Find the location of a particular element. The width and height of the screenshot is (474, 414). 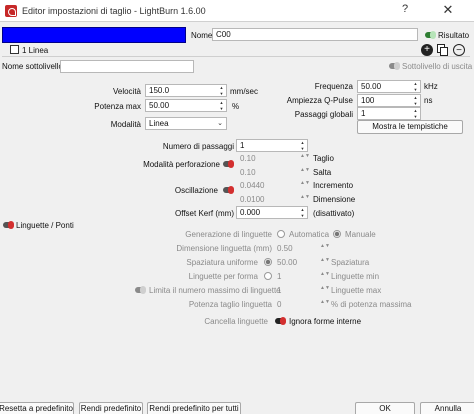

header-separator is located at coordinates (236, 56).